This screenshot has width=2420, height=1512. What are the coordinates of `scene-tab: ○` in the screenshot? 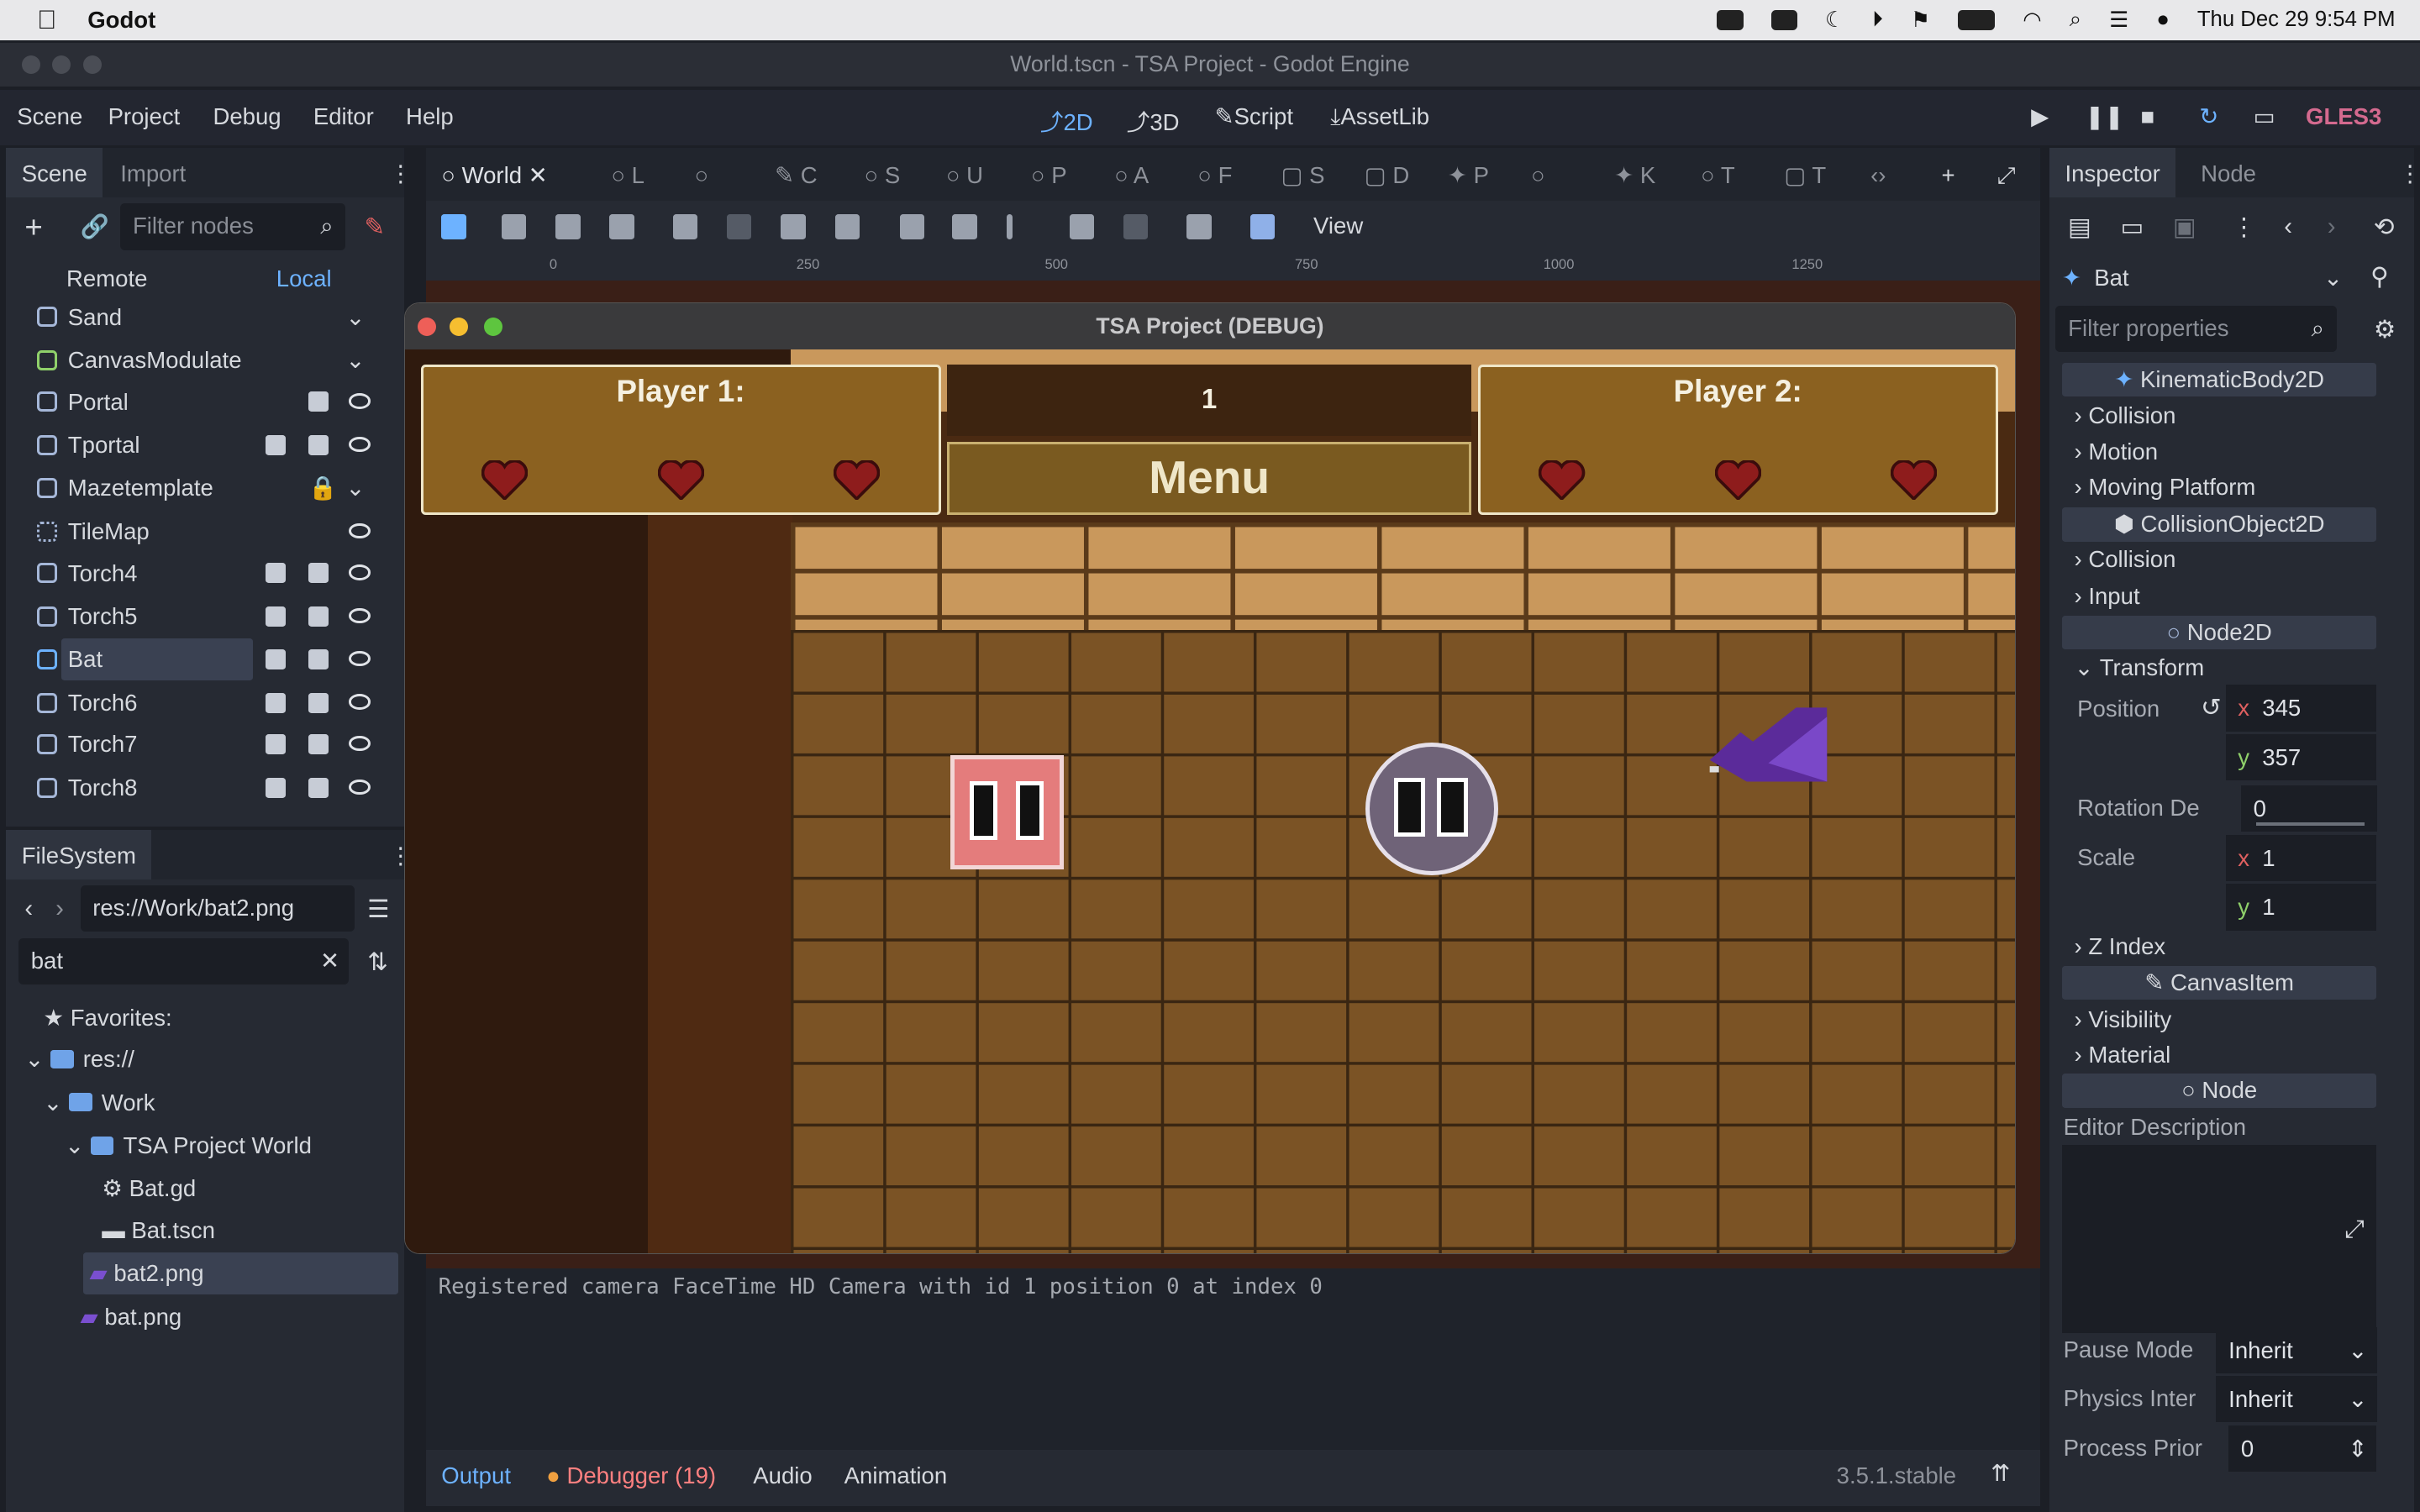 It's located at (702, 175).